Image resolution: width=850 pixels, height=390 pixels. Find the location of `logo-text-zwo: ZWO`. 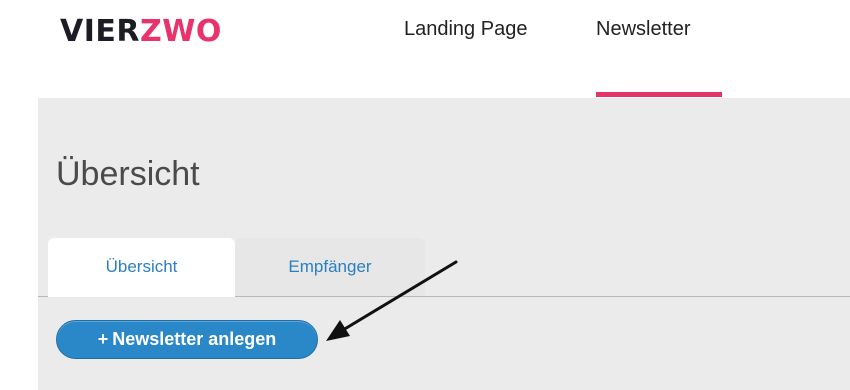

logo-text-zwo: ZWO is located at coordinates (180, 31).